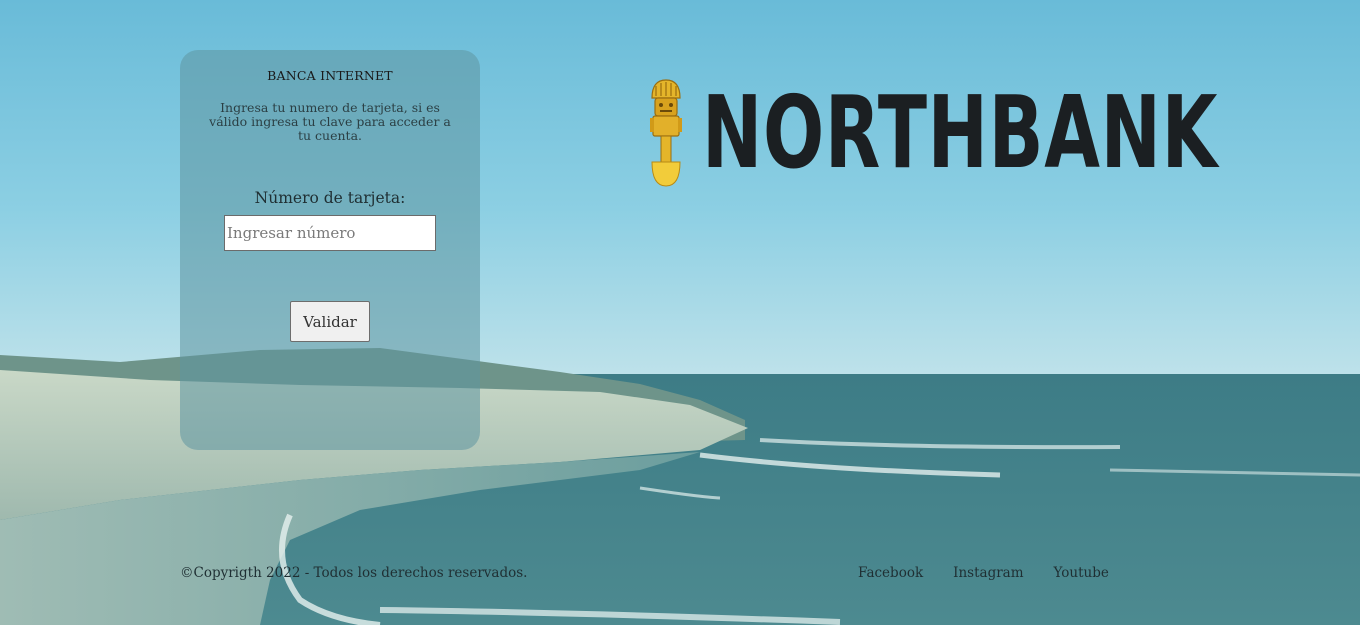 Image resolution: width=1360 pixels, height=625 pixels. I want to click on card-number-input, so click(330, 233).